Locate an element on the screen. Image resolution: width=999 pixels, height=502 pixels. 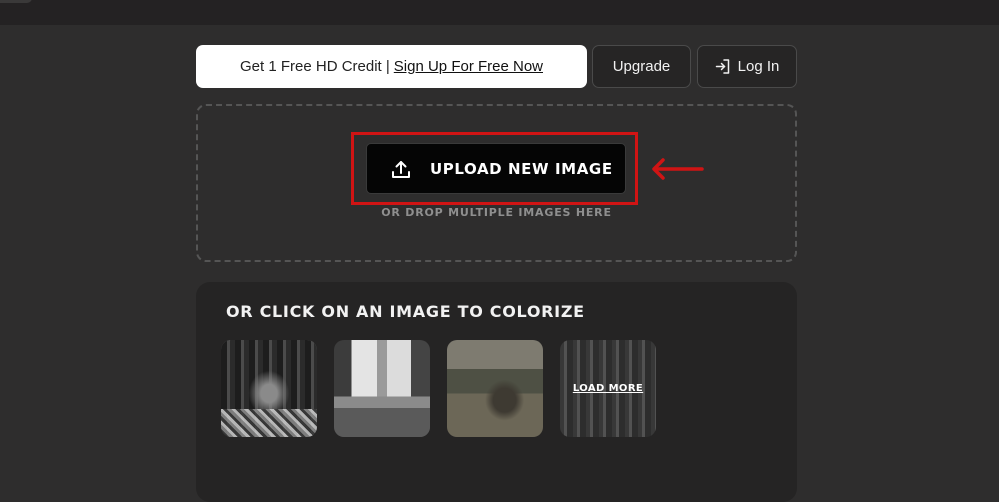
login-button: Log In is located at coordinates (747, 66).